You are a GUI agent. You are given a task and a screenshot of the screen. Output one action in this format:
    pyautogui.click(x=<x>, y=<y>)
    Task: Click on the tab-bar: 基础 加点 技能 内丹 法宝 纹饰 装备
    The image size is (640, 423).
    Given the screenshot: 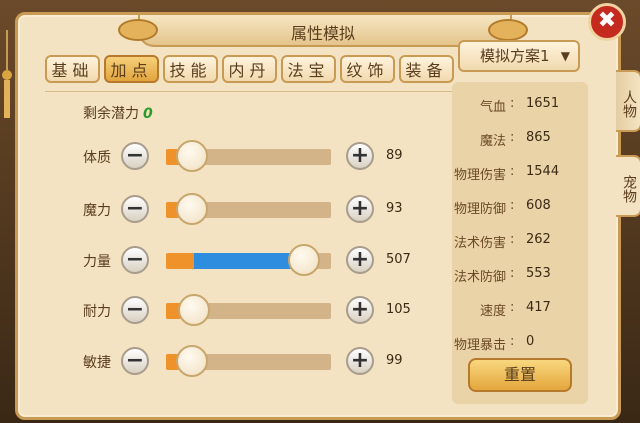 What is the action you would take?
    pyautogui.click(x=249, y=69)
    